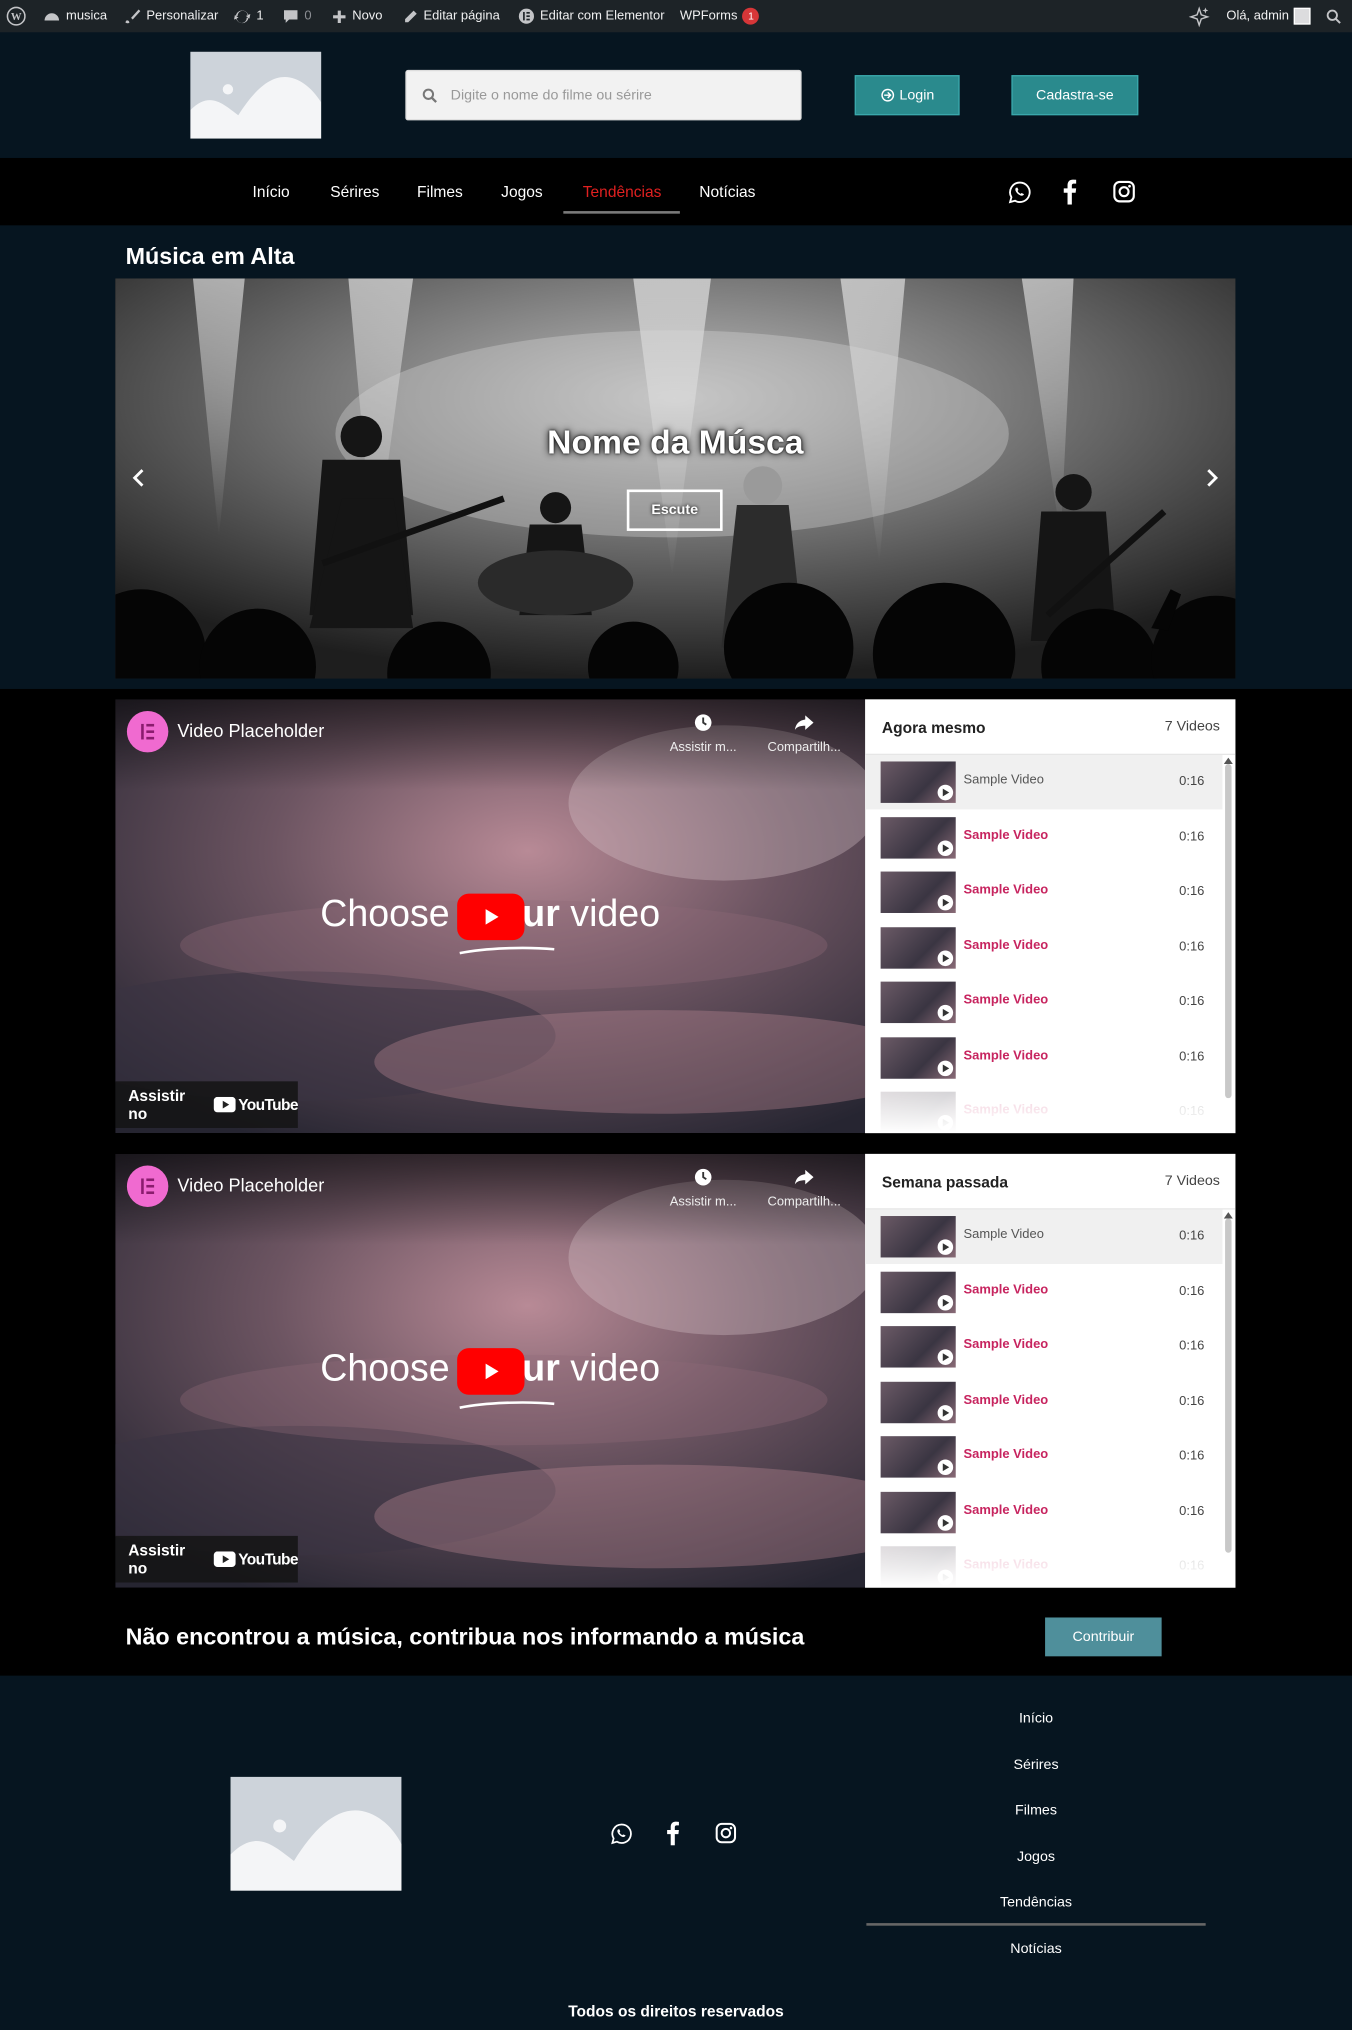 The height and width of the screenshot is (2030, 1352). I want to click on admin-wpforms-link: WPForms 1, so click(720, 16).